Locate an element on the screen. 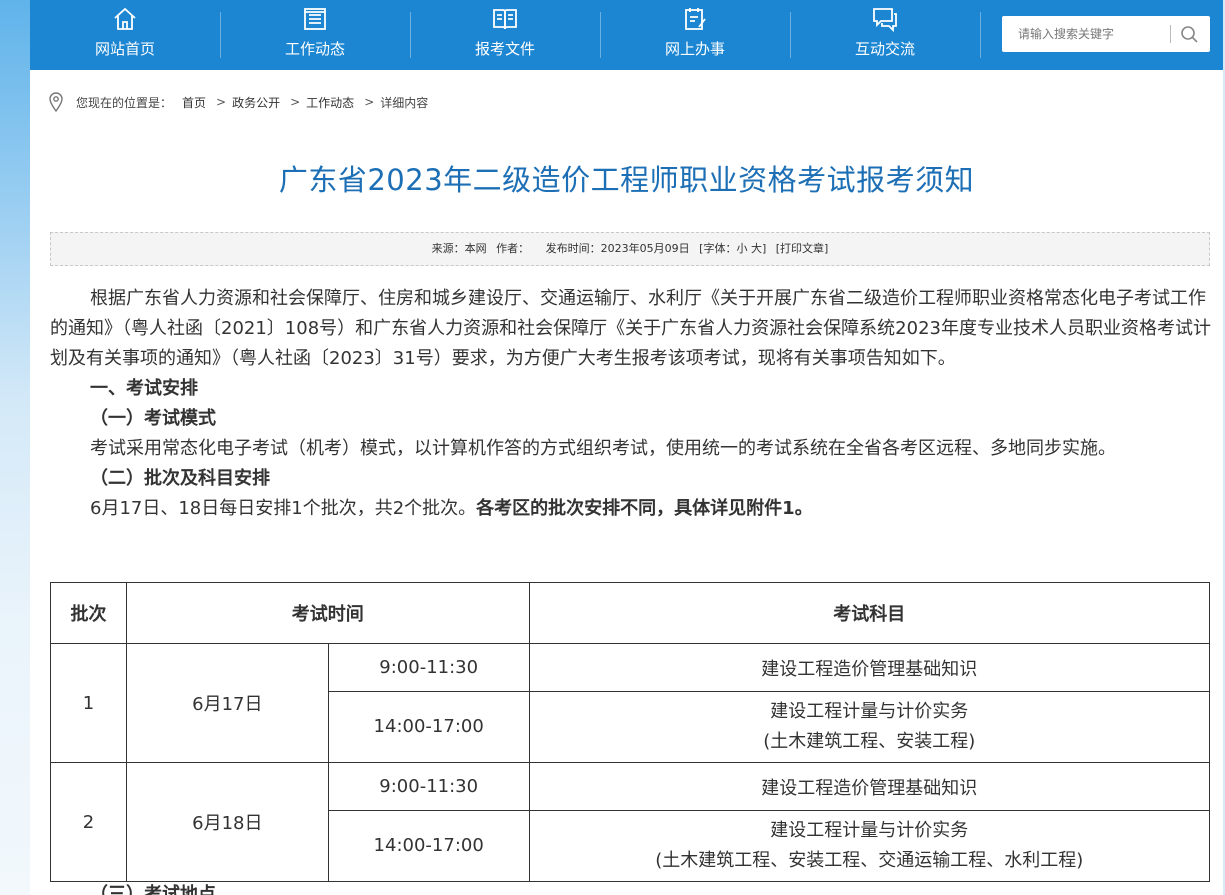 The height and width of the screenshot is (895, 1225). table-header-row: 批次 考试时间 考试科目 is located at coordinates (630, 613).